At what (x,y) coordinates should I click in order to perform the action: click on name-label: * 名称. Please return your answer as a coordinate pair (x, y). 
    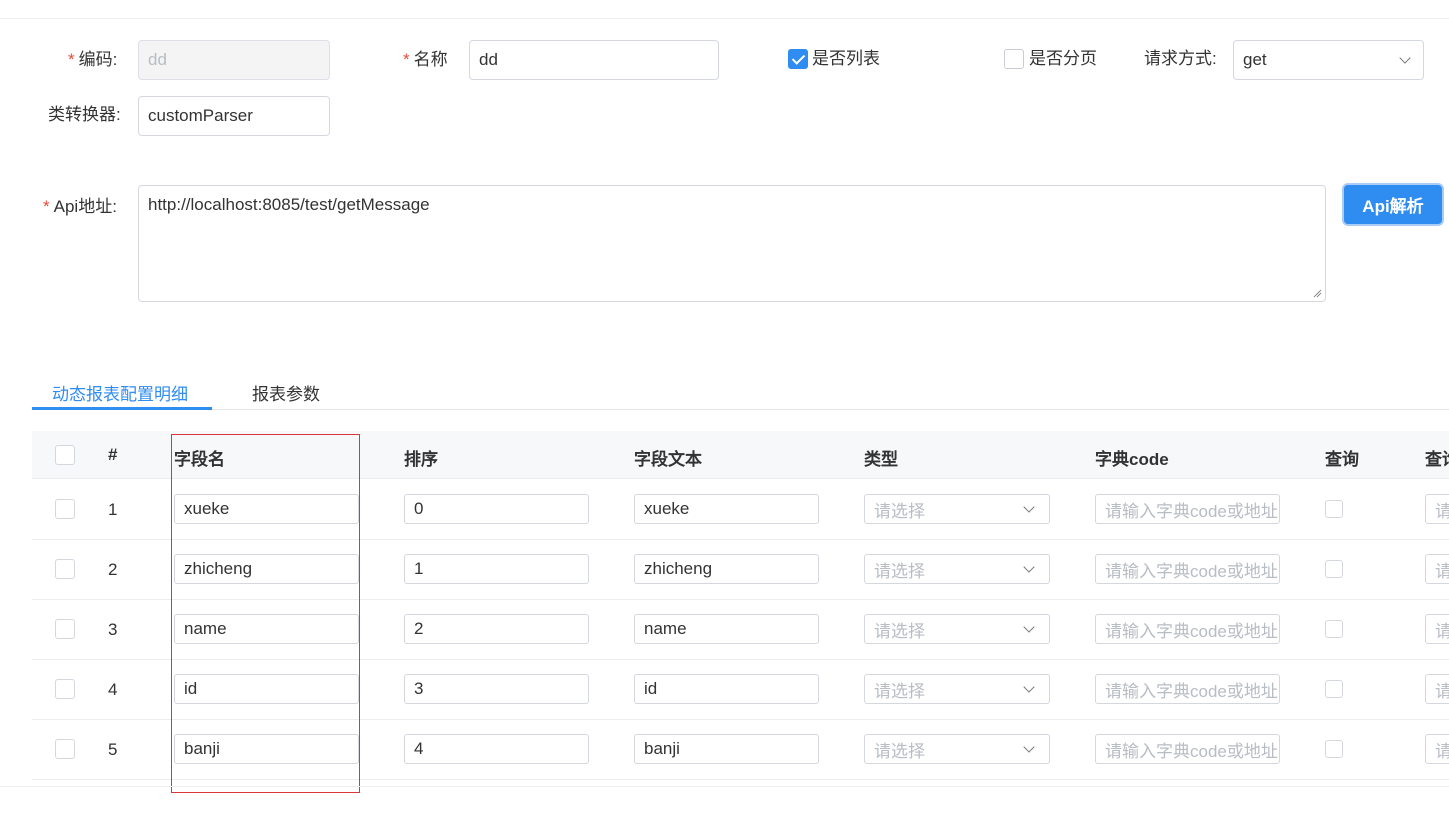
    Looking at the image, I should click on (425, 59).